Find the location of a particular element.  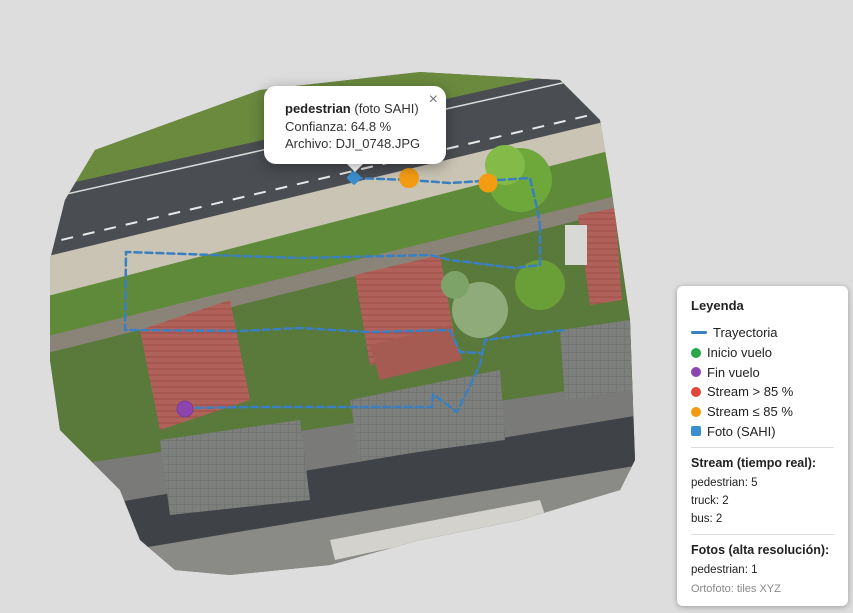

red-dot-icon is located at coordinates (696, 391).